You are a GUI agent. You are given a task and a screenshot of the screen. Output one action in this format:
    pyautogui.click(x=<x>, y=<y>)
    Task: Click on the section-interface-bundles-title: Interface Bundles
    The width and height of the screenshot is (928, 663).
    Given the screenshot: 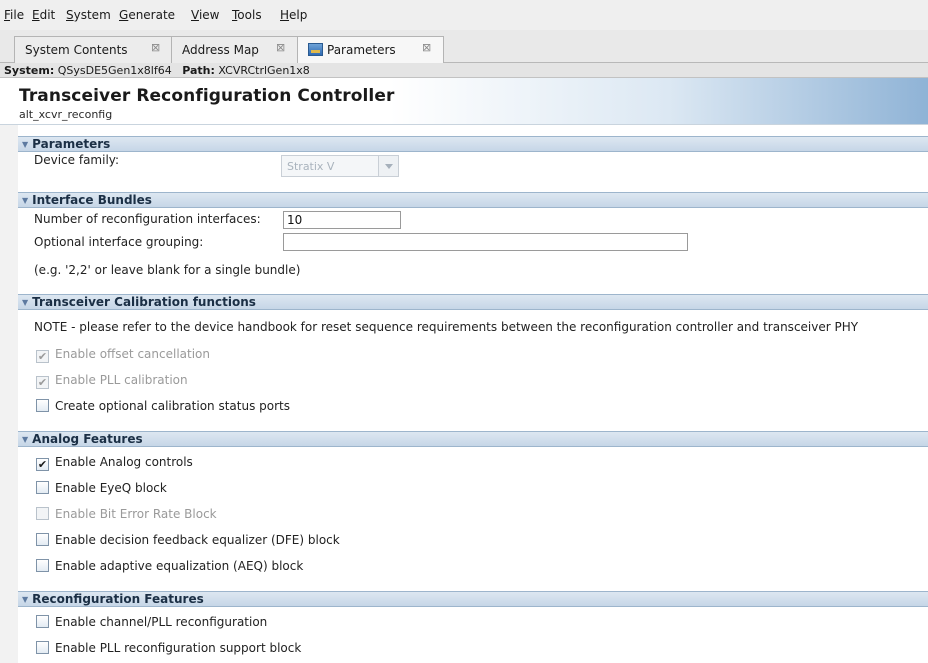 What is the action you would take?
    pyautogui.click(x=92, y=200)
    